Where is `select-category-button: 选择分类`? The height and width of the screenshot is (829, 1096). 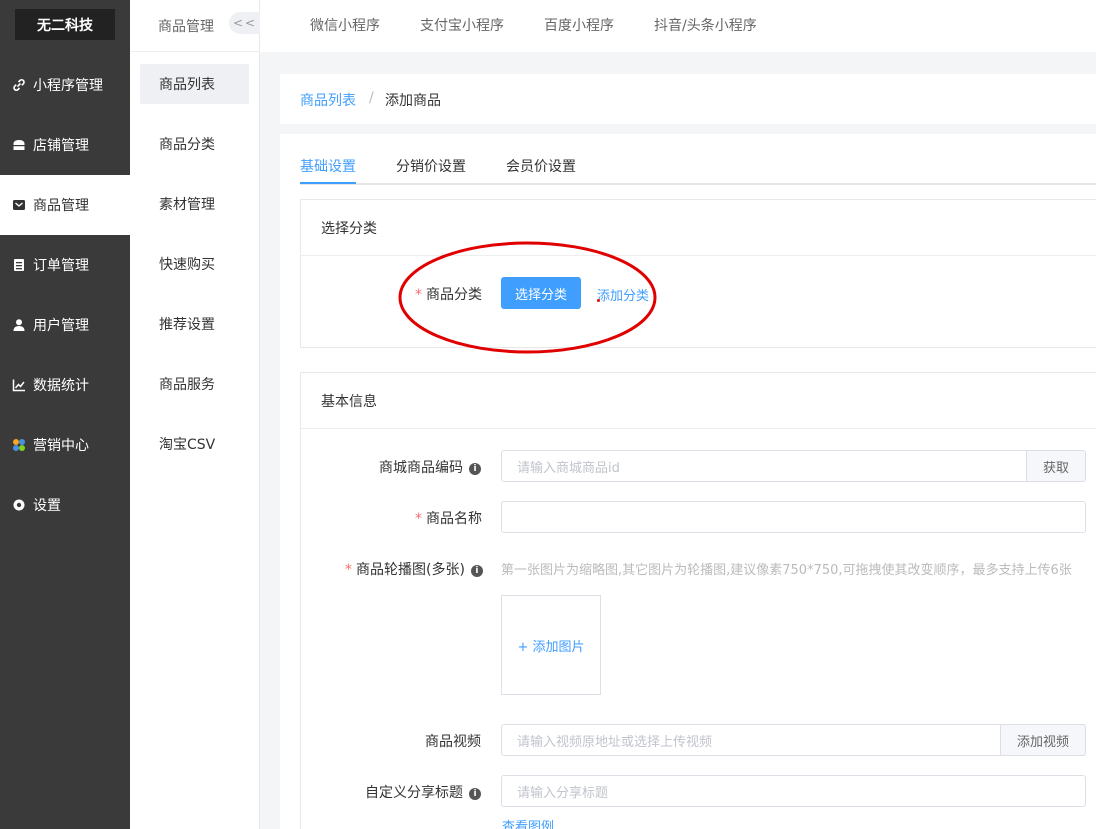 select-category-button: 选择分类 is located at coordinates (541, 293).